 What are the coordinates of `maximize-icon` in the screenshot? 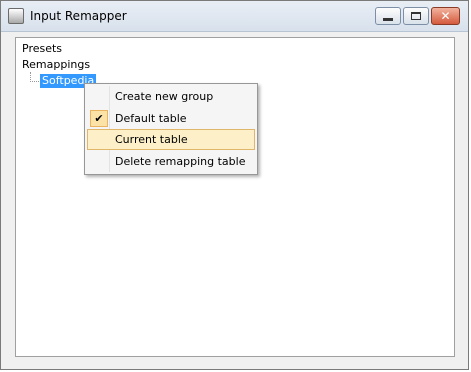 It's located at (416, 16).